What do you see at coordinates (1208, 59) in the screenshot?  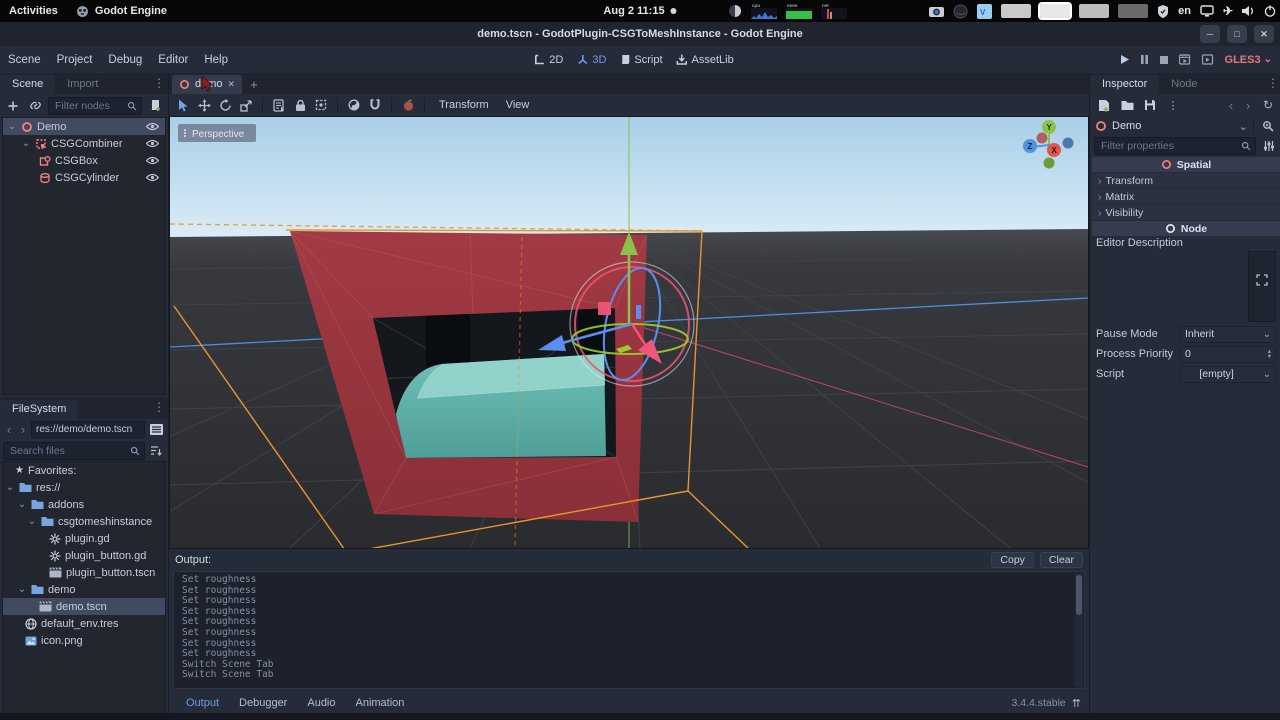 I see `play-custom-scene-button` at bounding box center [1208, 59].